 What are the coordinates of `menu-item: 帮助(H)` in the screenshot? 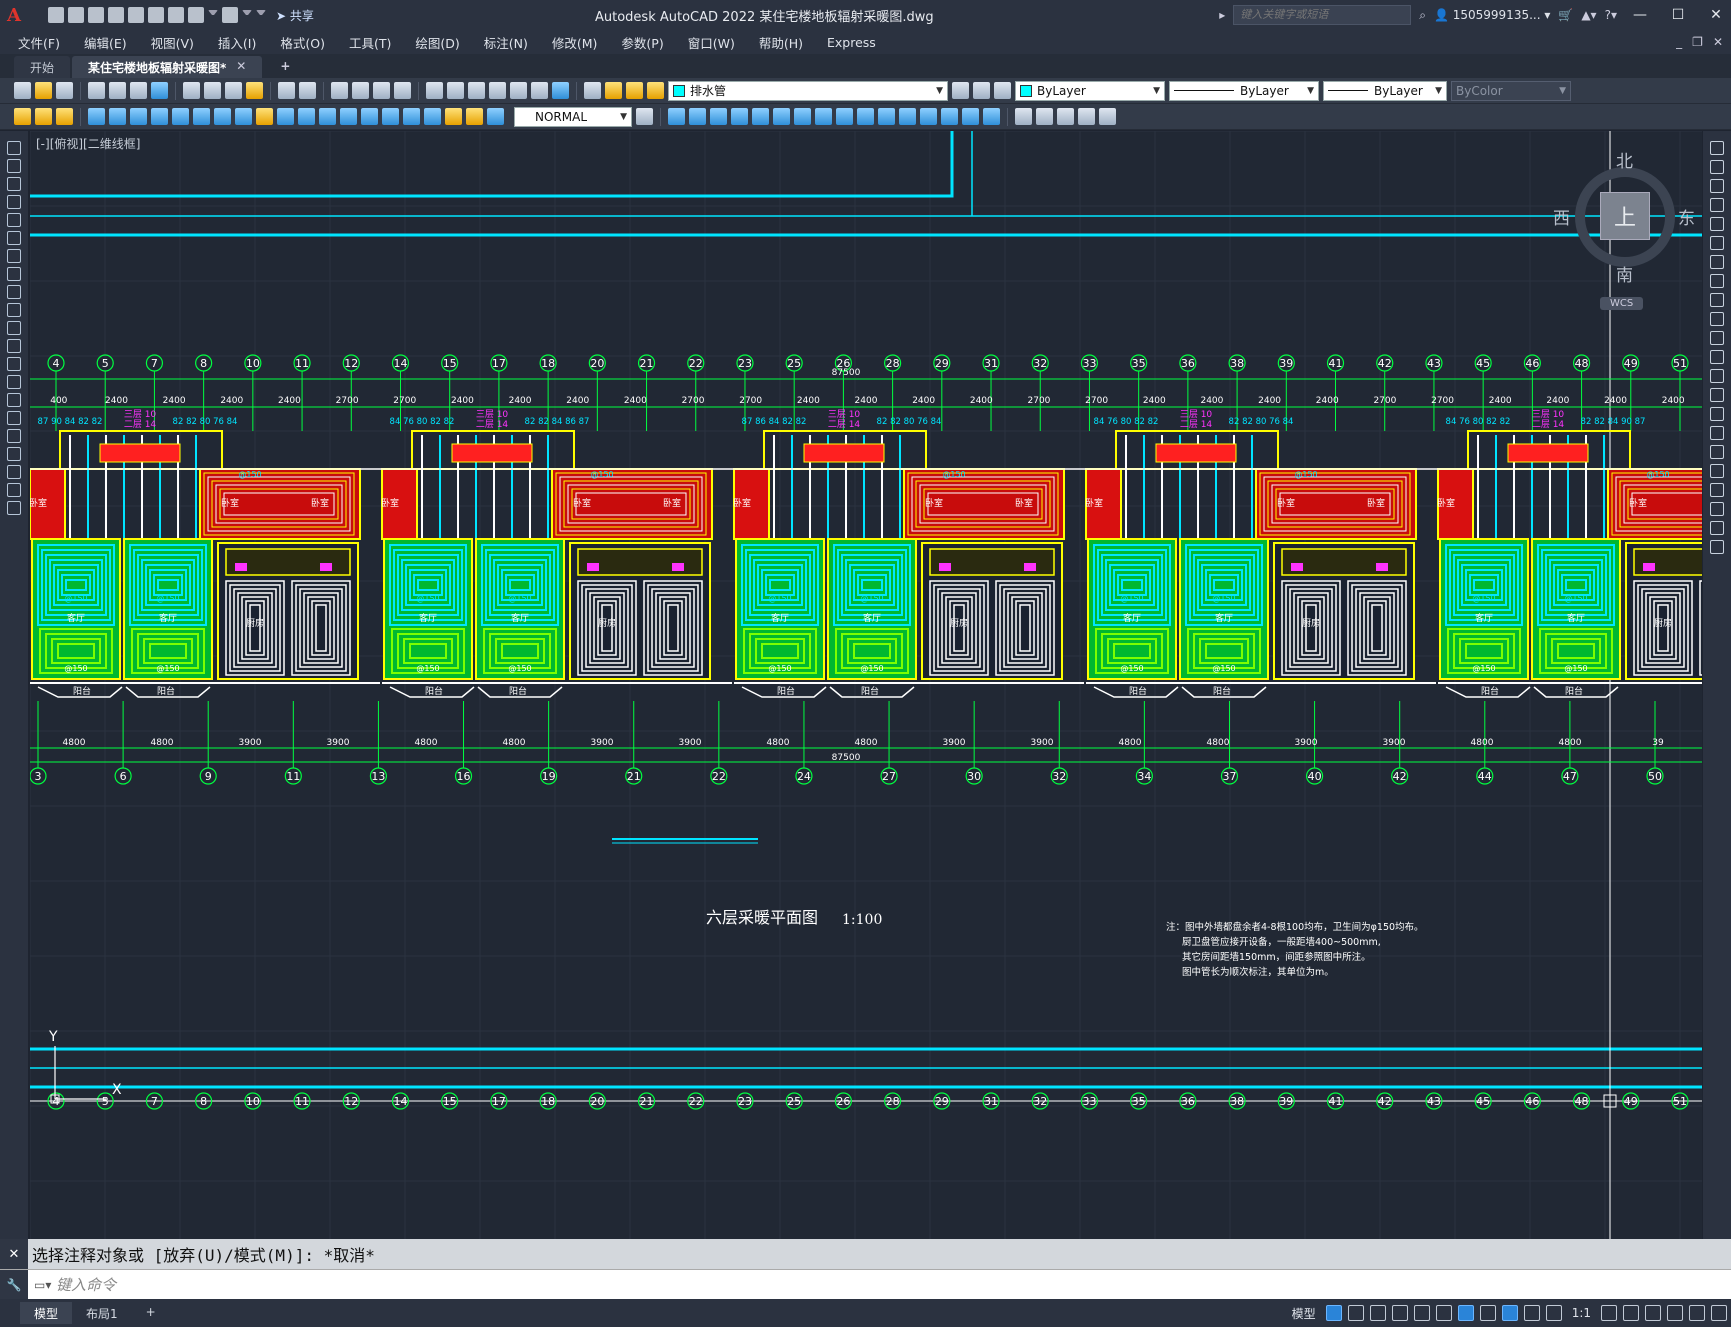 It's located at (781, 42).